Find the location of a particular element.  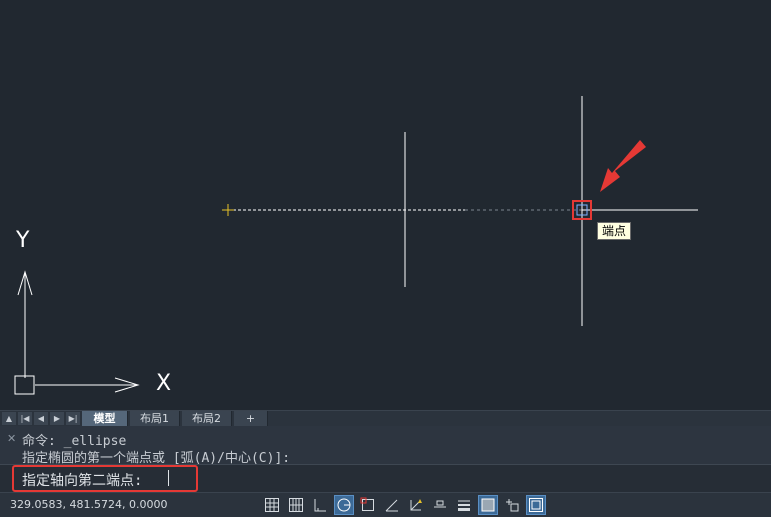

grid-display-button is located at coordinates (272, 505).